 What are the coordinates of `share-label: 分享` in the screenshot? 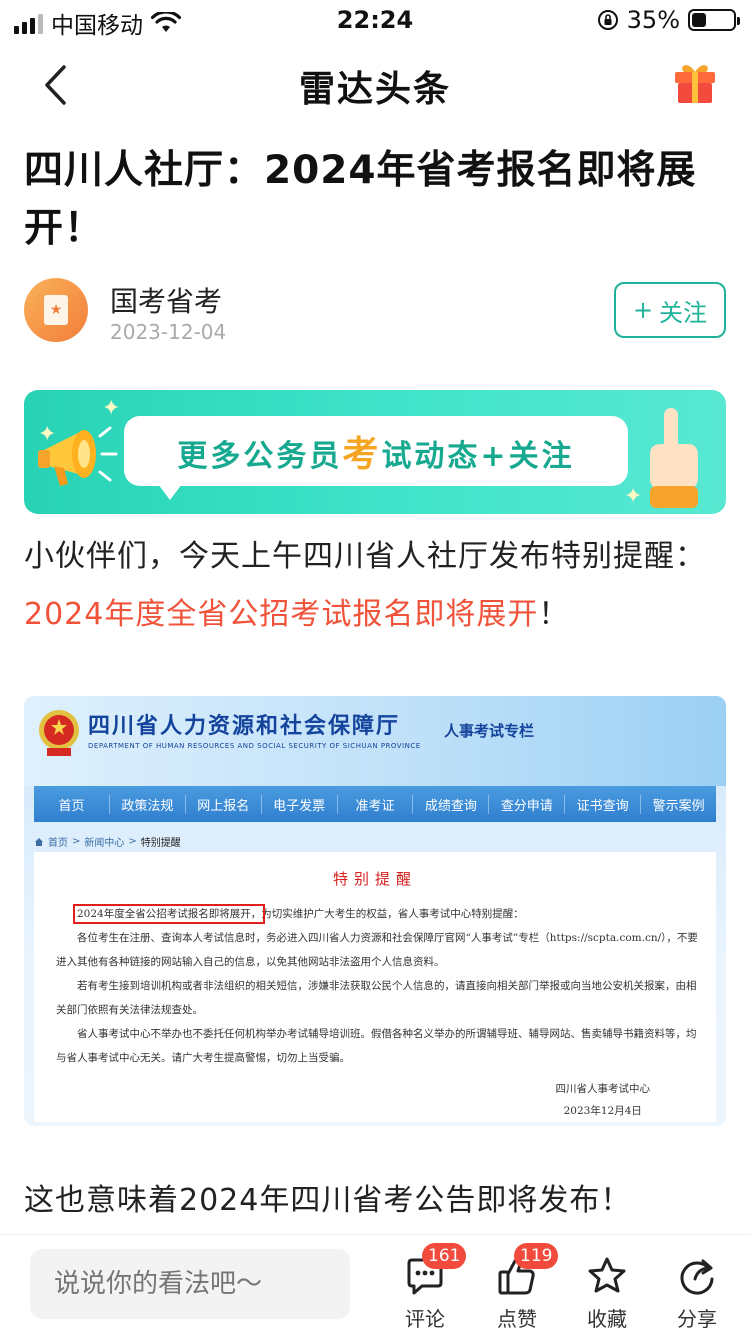 It's located at (697, 1319).